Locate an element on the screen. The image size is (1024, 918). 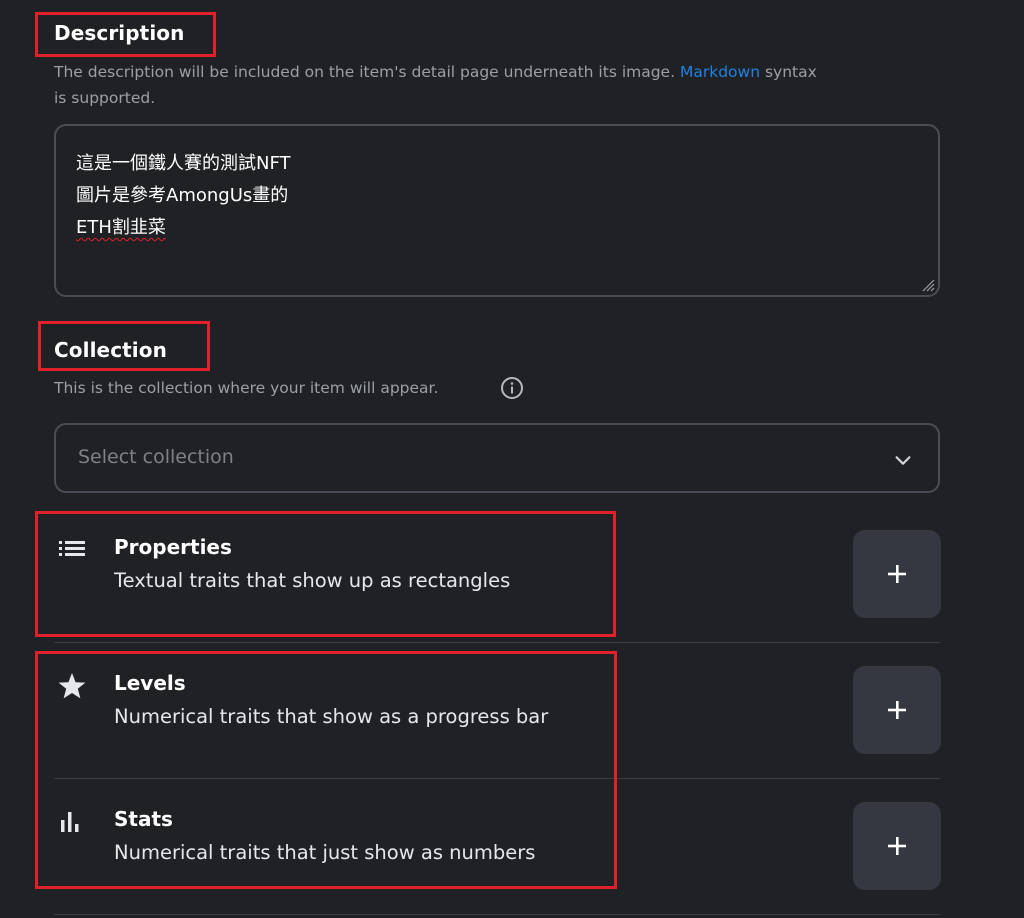
markdown-link: Markdown is located at coordinates (720, 72).